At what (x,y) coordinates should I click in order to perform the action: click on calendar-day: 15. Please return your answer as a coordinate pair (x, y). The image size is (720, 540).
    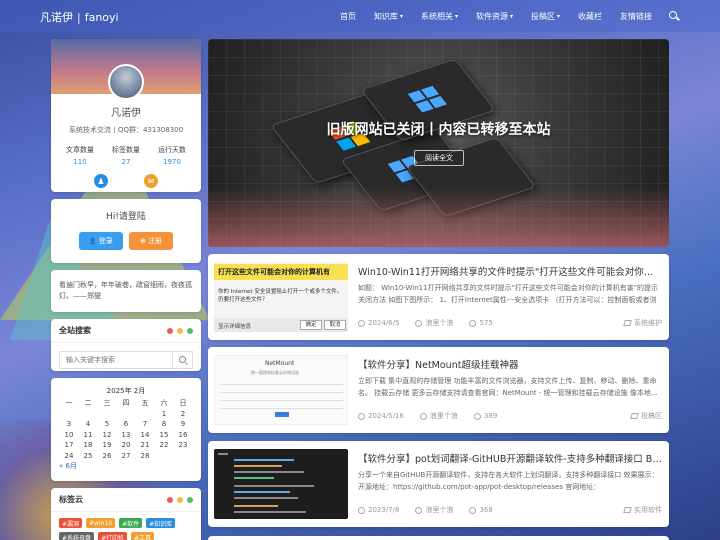
    Looking at the image, I should click on (164, 434).